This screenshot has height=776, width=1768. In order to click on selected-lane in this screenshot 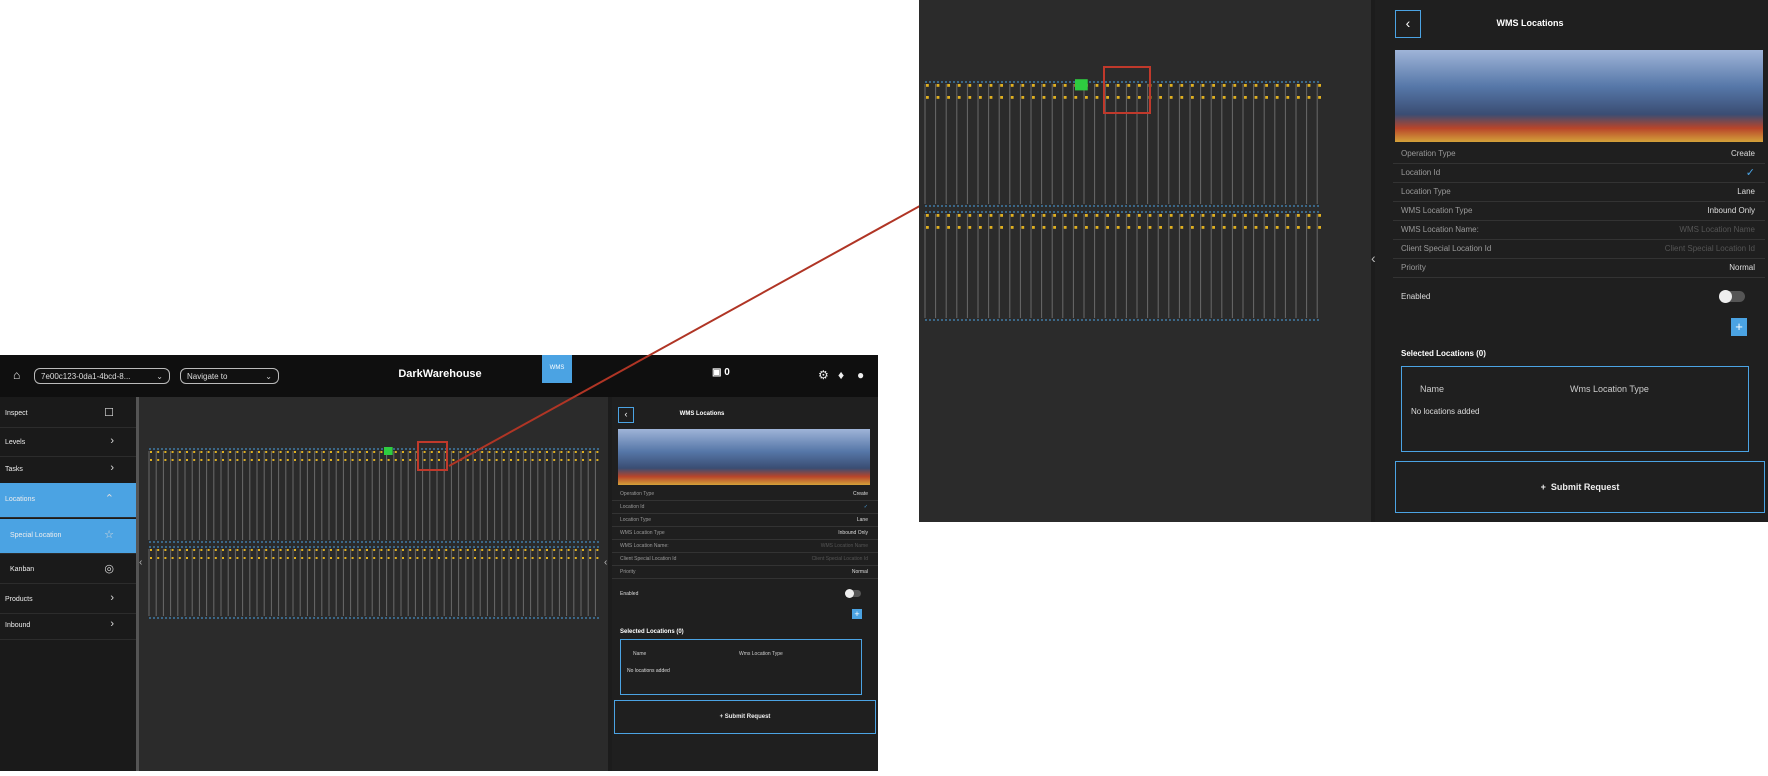, I will do `click(1081, 85)`.